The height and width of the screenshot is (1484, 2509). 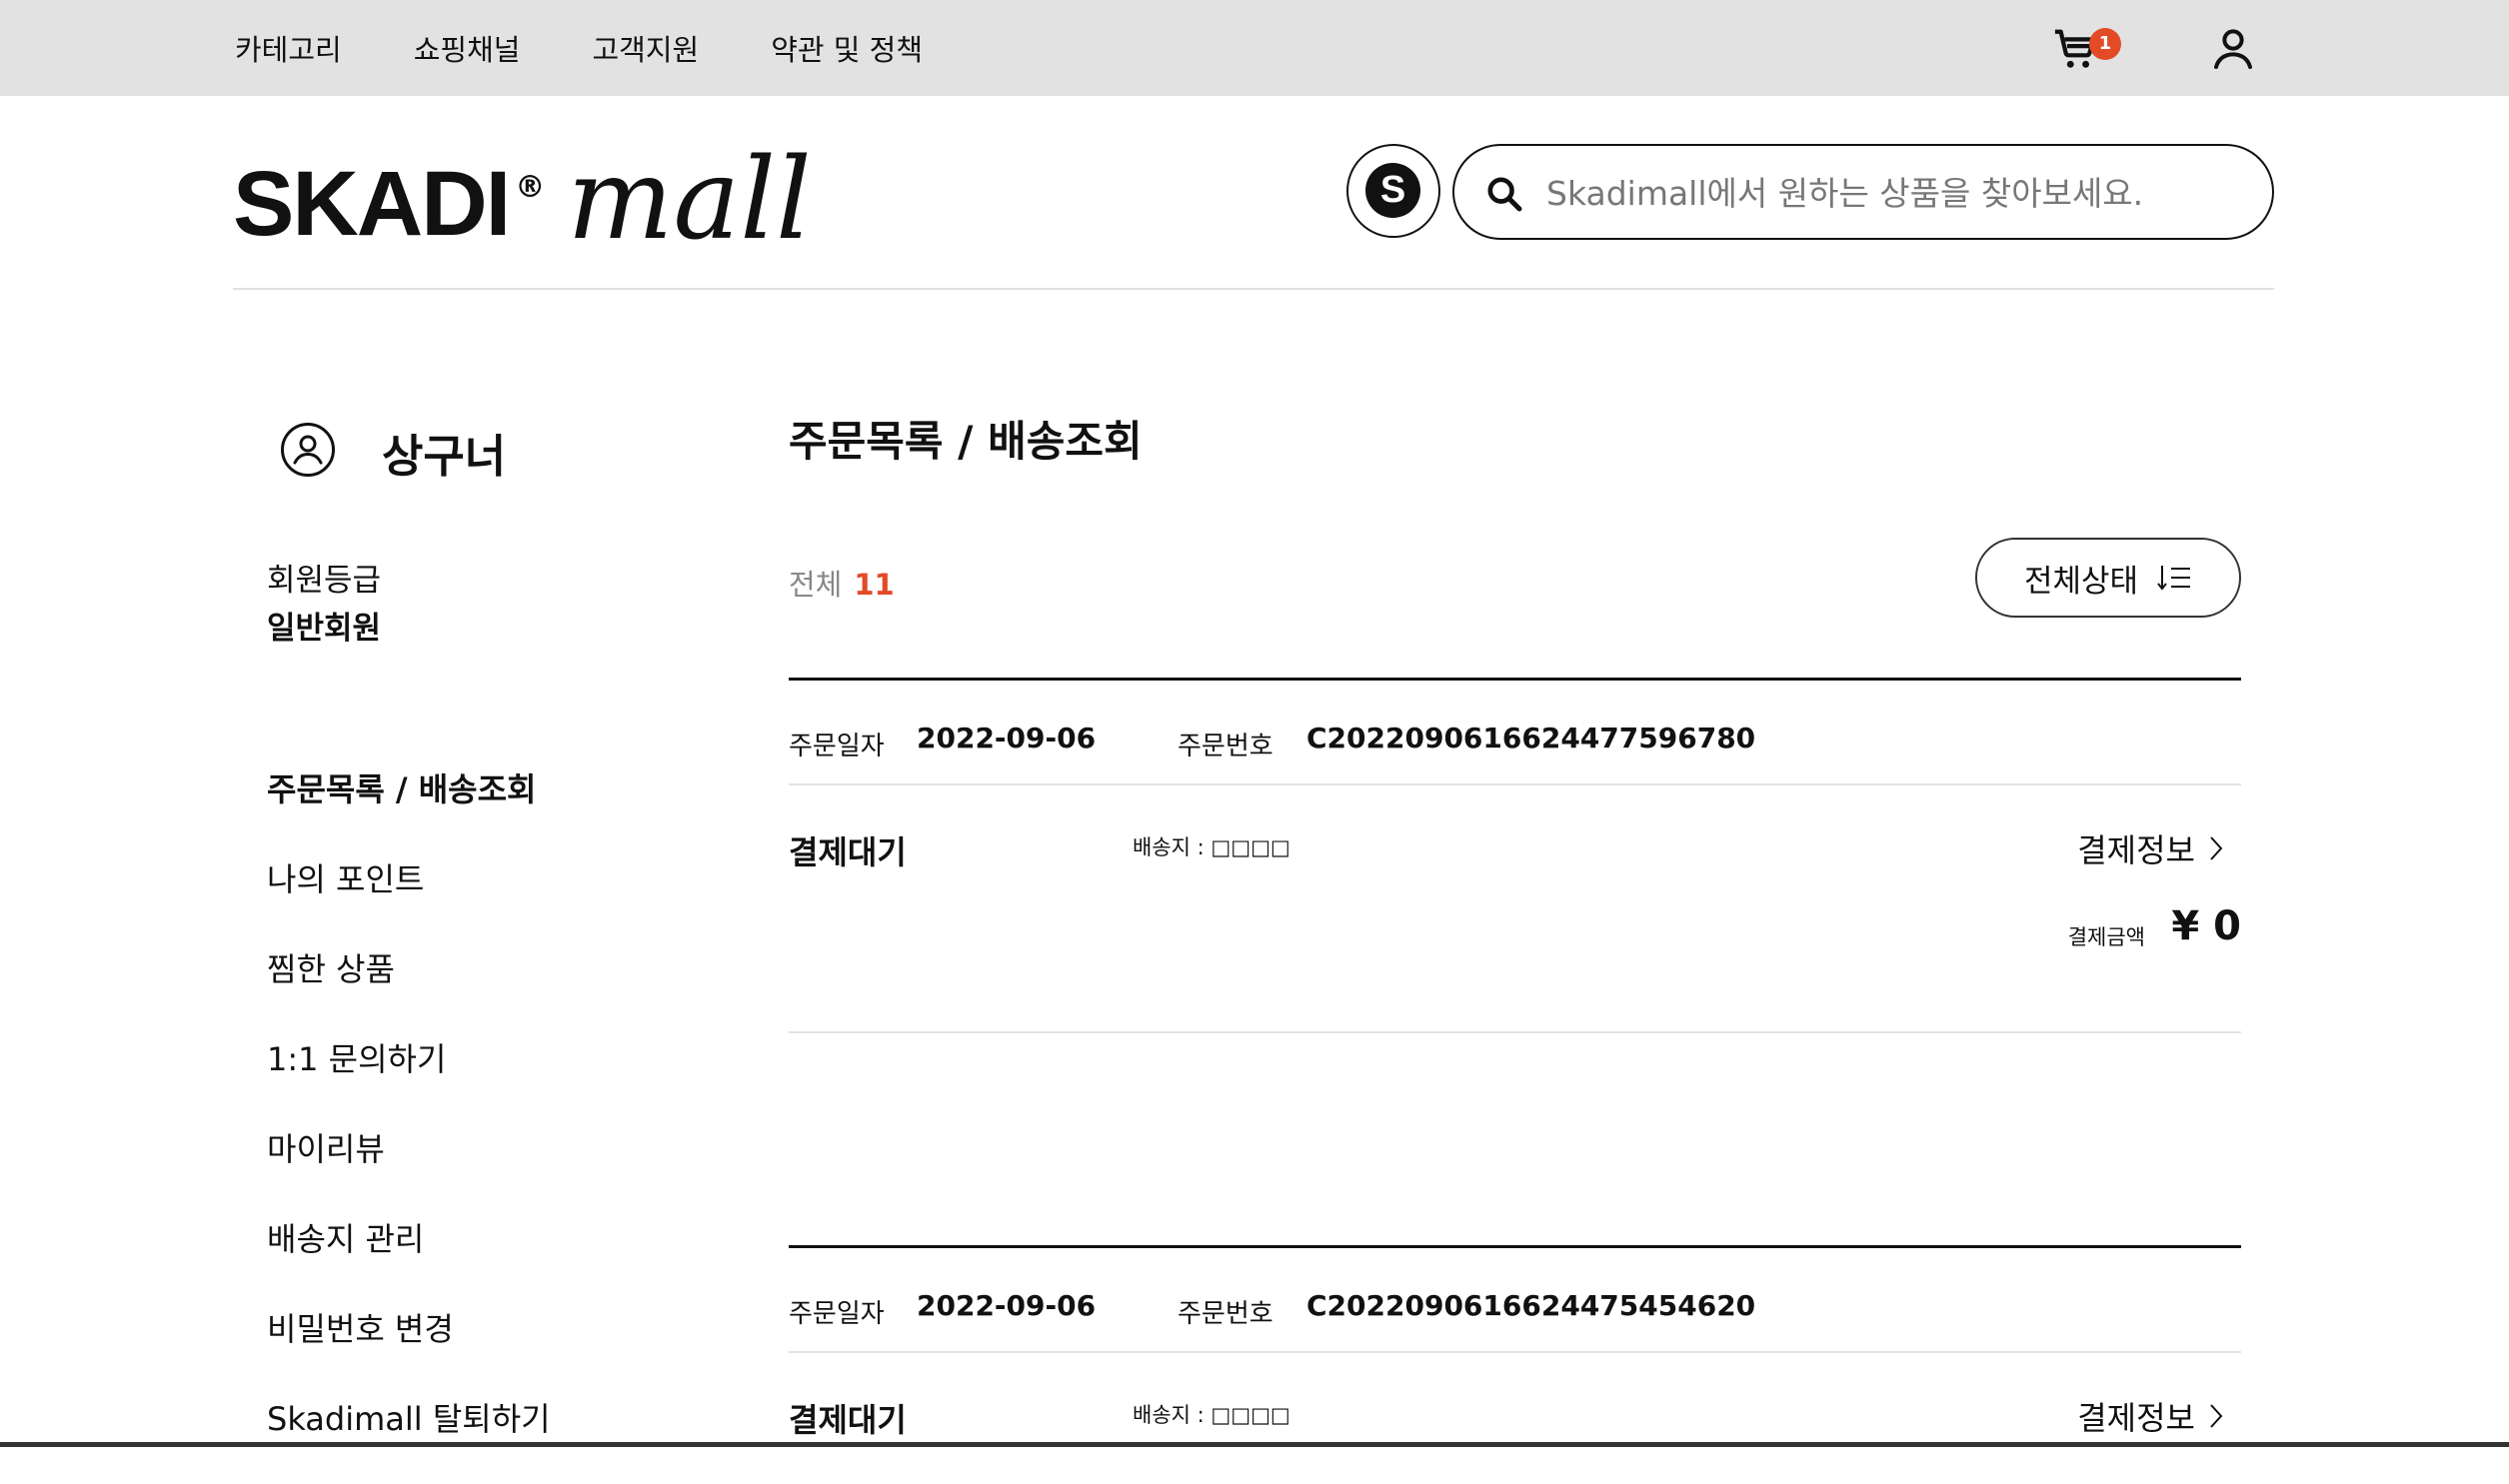 I want to click on order-total: 전체 11, so click(x=842, y=583).